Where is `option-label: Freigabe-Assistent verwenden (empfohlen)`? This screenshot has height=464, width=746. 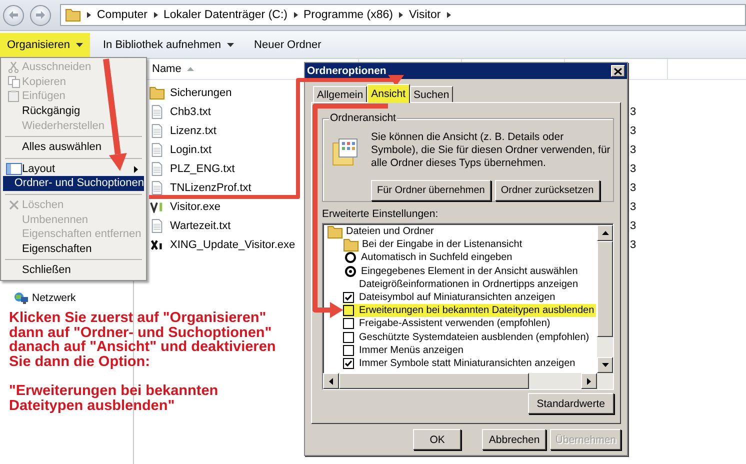
option-label: Freigabe-Assistent verwenden (empfohlen) is located at coordinates (454, 324).